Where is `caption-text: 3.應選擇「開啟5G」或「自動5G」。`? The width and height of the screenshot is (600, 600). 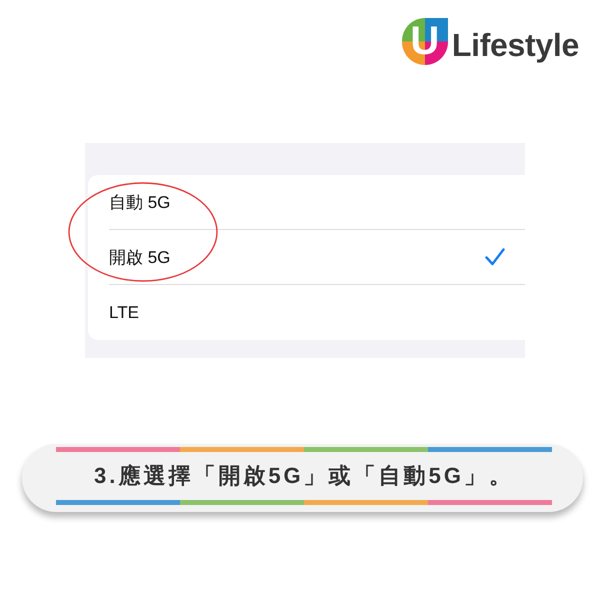 caption-text: 3.應選擇「開啟5G」或「自動5G」。 is located at coordinates (304, 476).